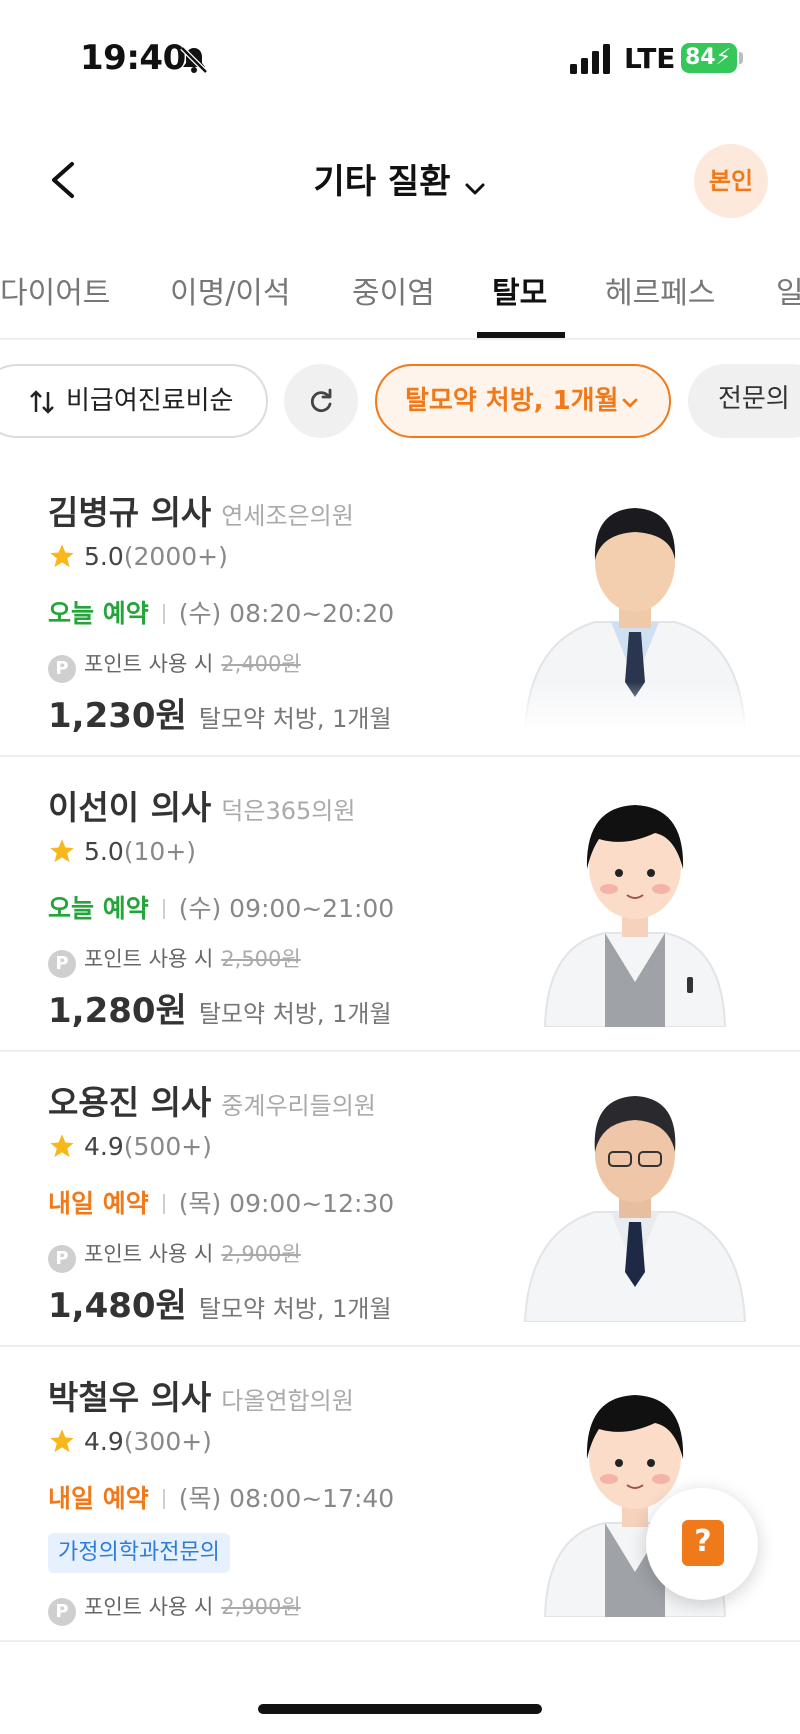  I want to click on help-icon: ?, so click(703, 1543).